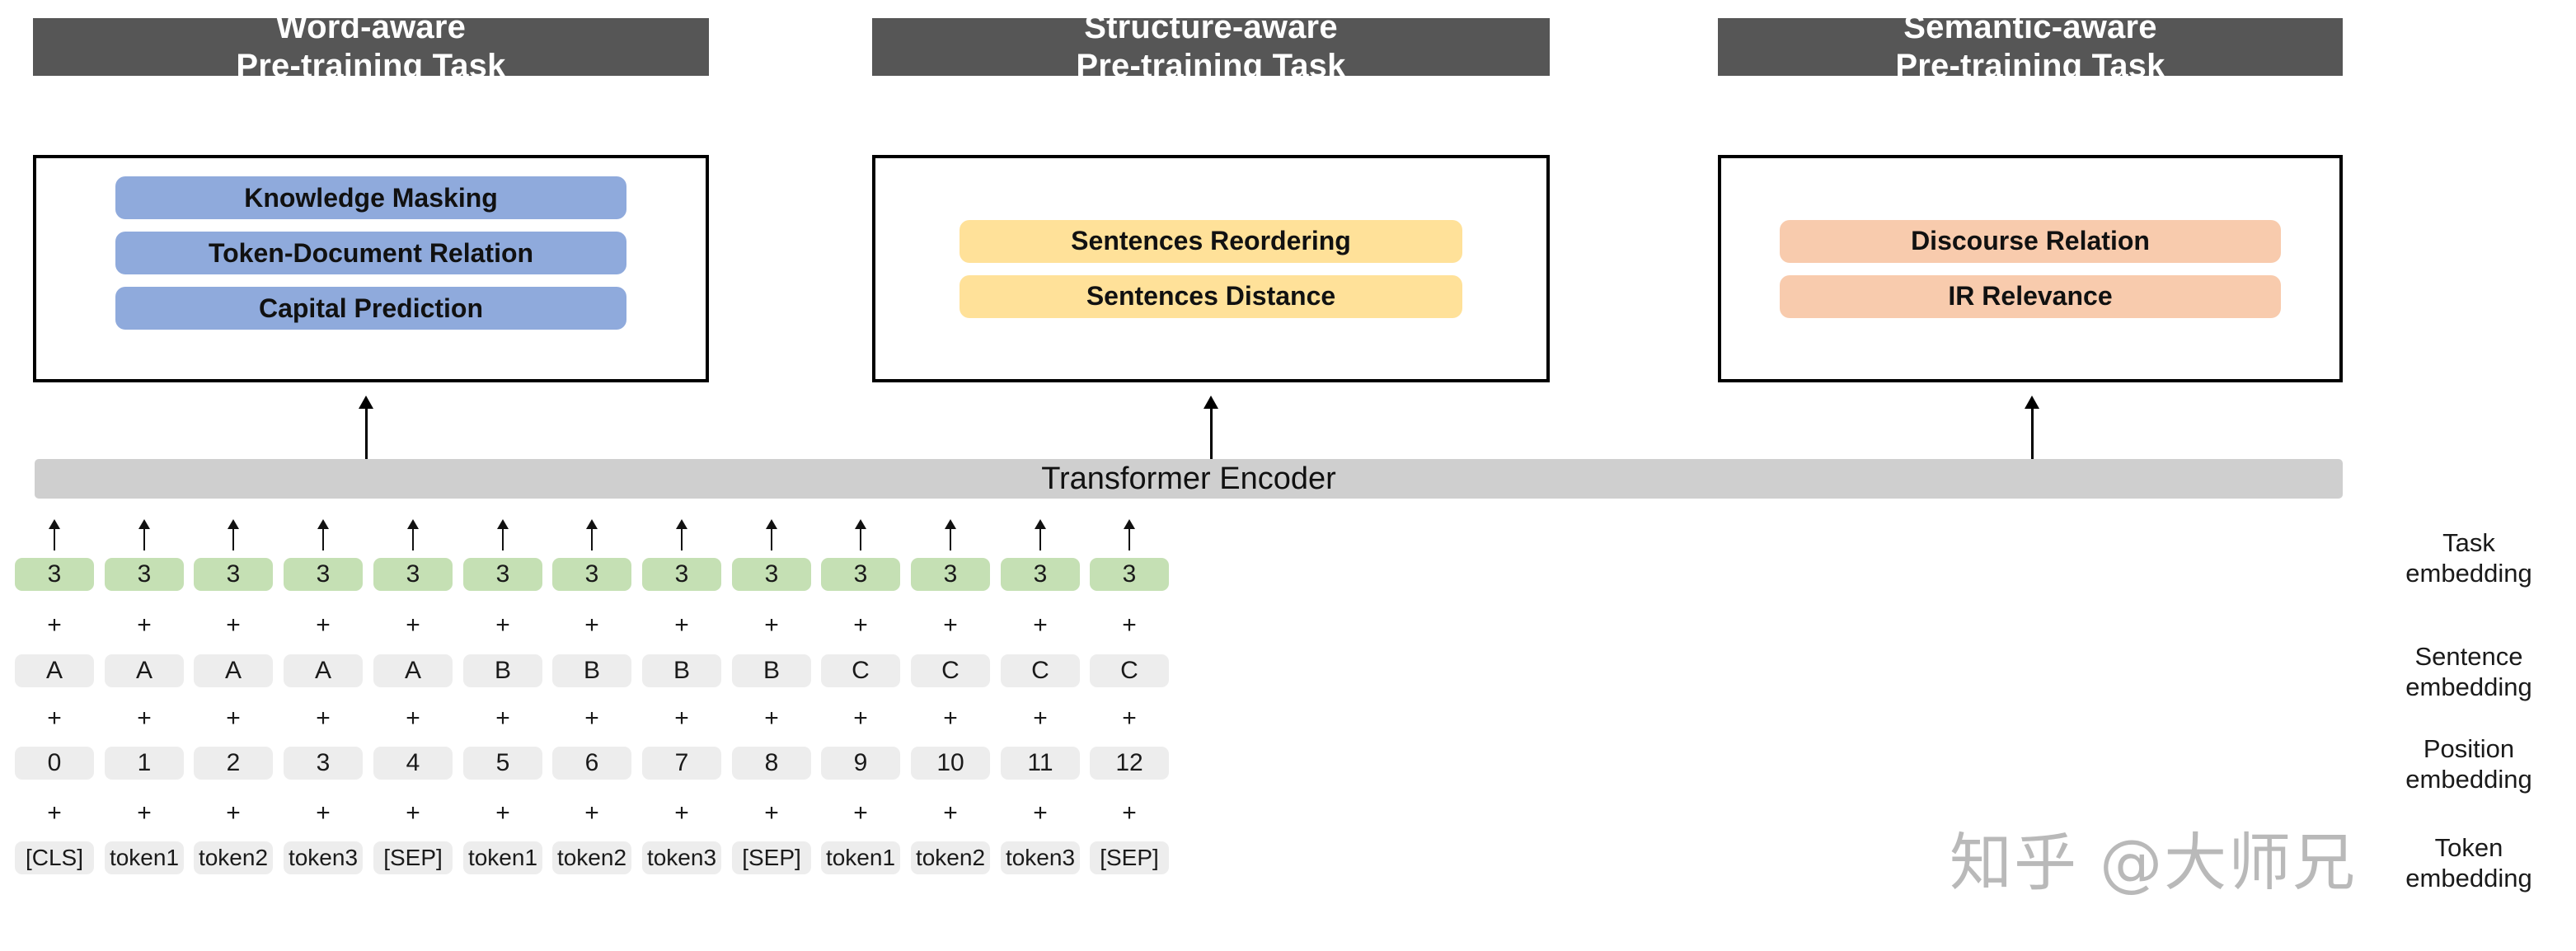  What do you see at coordinates (371, 198) in the screenshot?
I see `task-pill-knowledge-masking: Knowledge Masking` at bounding box center [371, 198].